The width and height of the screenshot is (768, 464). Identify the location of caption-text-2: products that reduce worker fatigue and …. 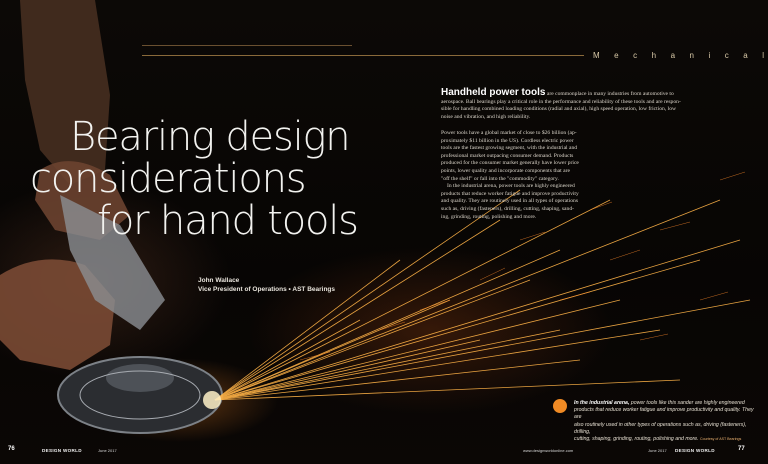
(664, 414).